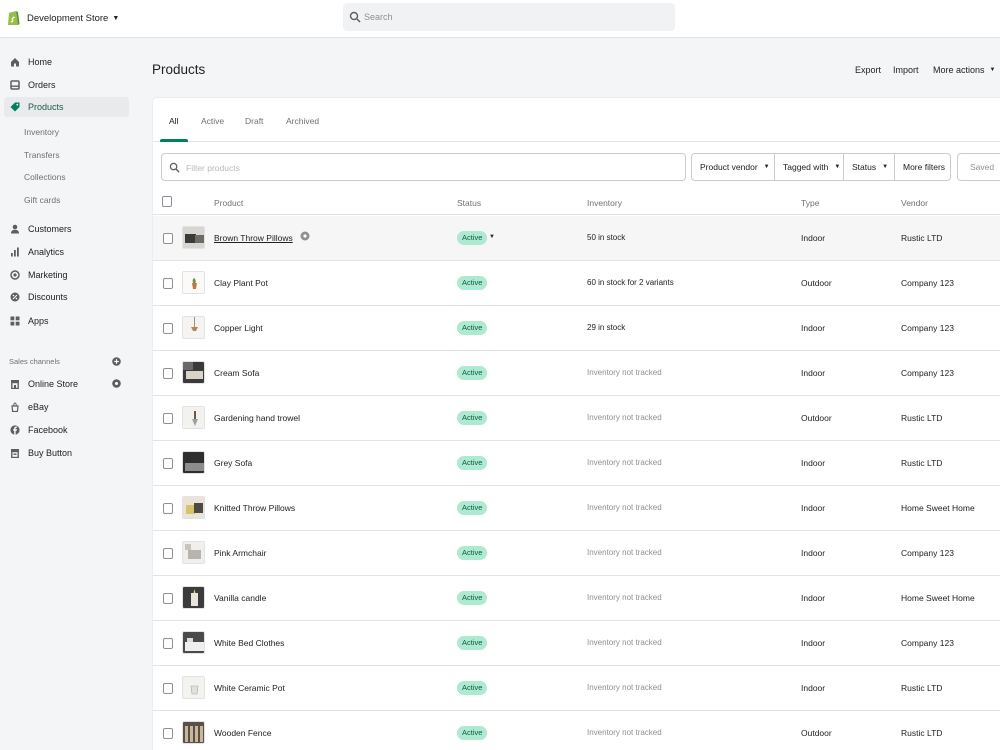 Image resolution: width=1000 pixels, height=750 pixels. What do you see at coordinates (906, 70) in the screenshot?
I see `import-button: Import` at bounding box center [906, 70].